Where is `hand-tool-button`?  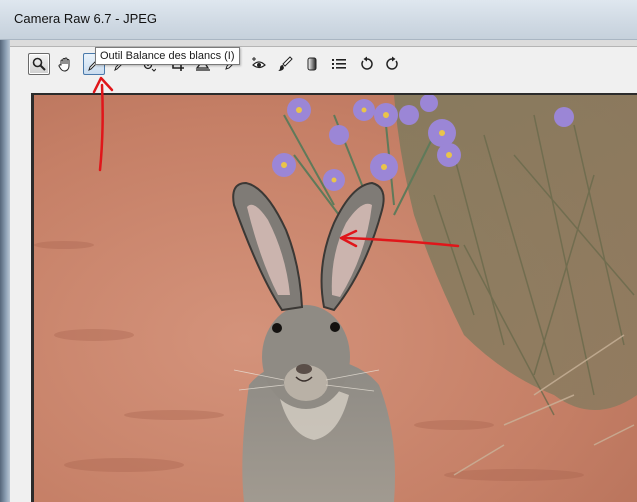
hand-tool-button is located at coordinates (65, 64).